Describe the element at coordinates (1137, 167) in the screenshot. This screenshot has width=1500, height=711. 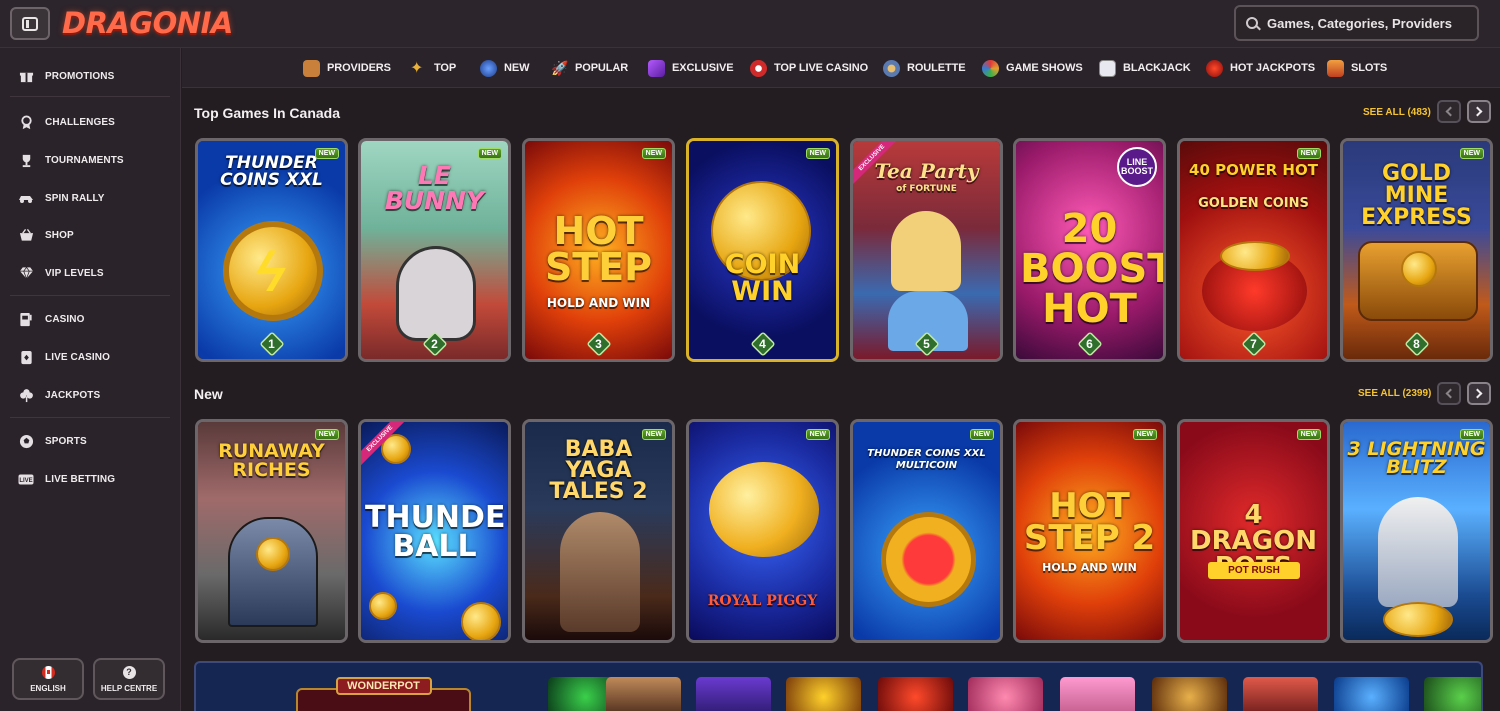
I see `line-boost-tag: LINE BOOST` at that location.